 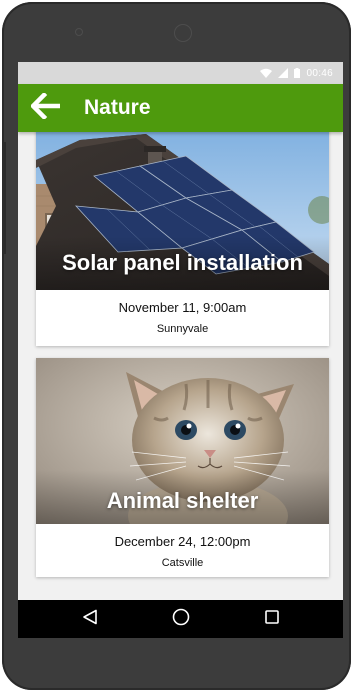 I want to click on event-title: Animal shelter, so click(x=182, y=500).